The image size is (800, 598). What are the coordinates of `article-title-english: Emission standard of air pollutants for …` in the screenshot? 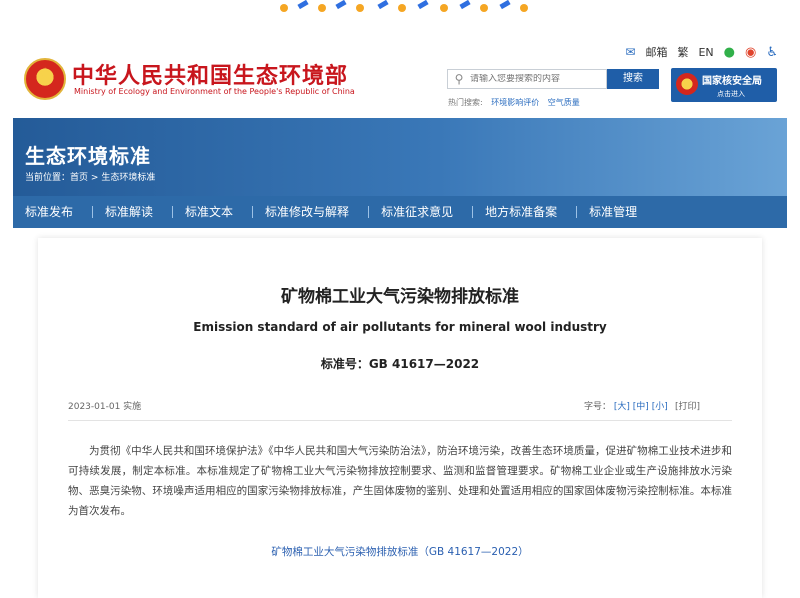 It's located at (400, 327).